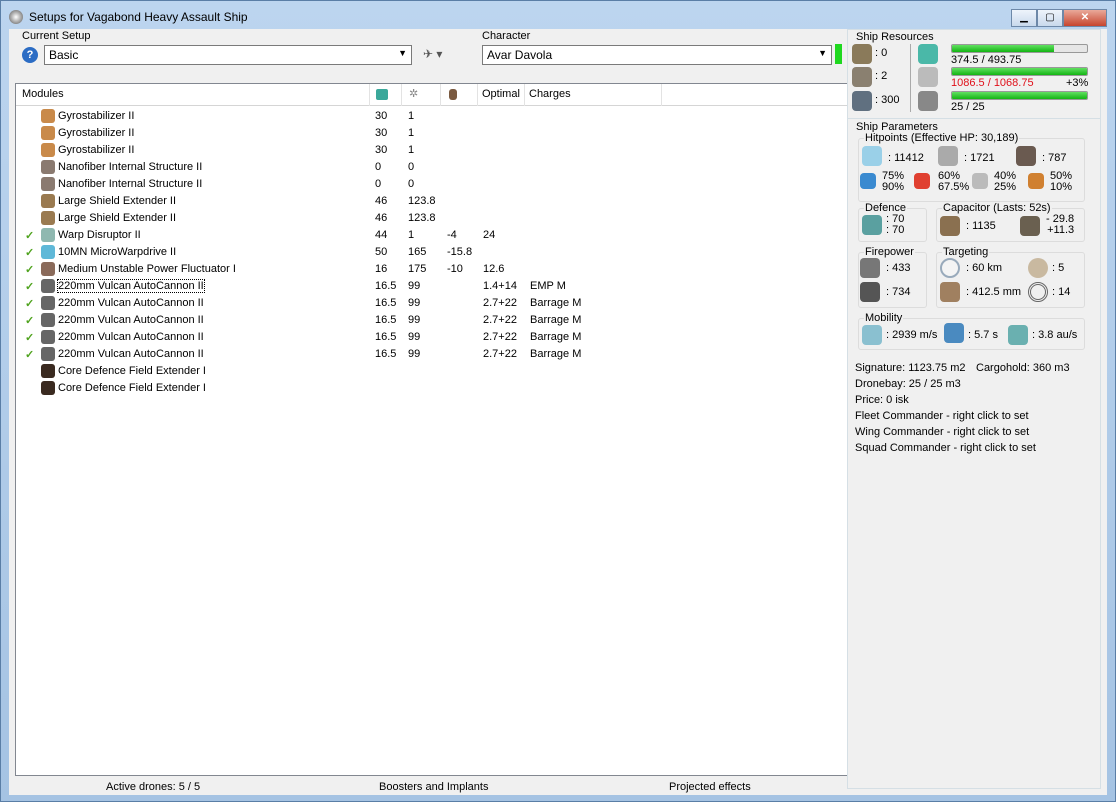 The width and height of the screenshot is (1116, 802). I want to click on em-resist-icon, so click(868, 181).